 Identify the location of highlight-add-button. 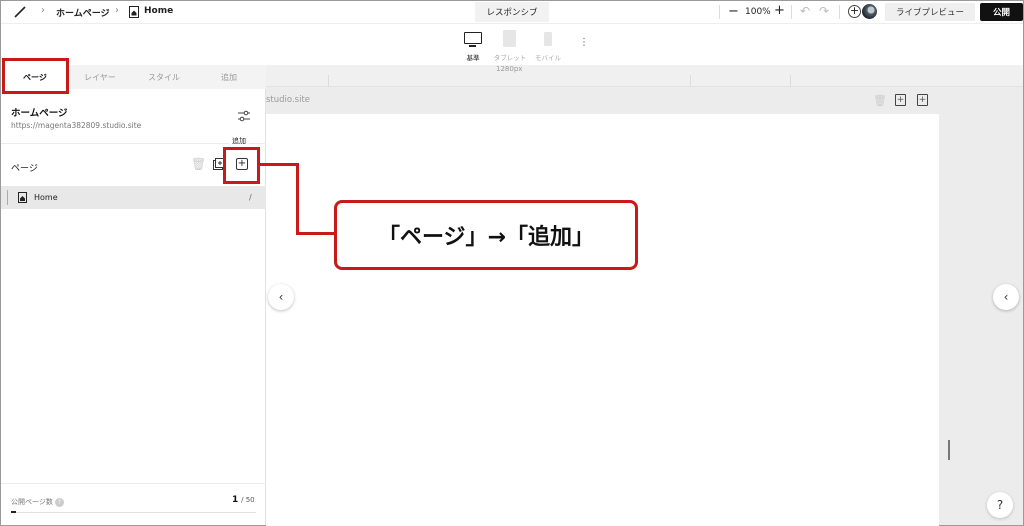
(241, 165).